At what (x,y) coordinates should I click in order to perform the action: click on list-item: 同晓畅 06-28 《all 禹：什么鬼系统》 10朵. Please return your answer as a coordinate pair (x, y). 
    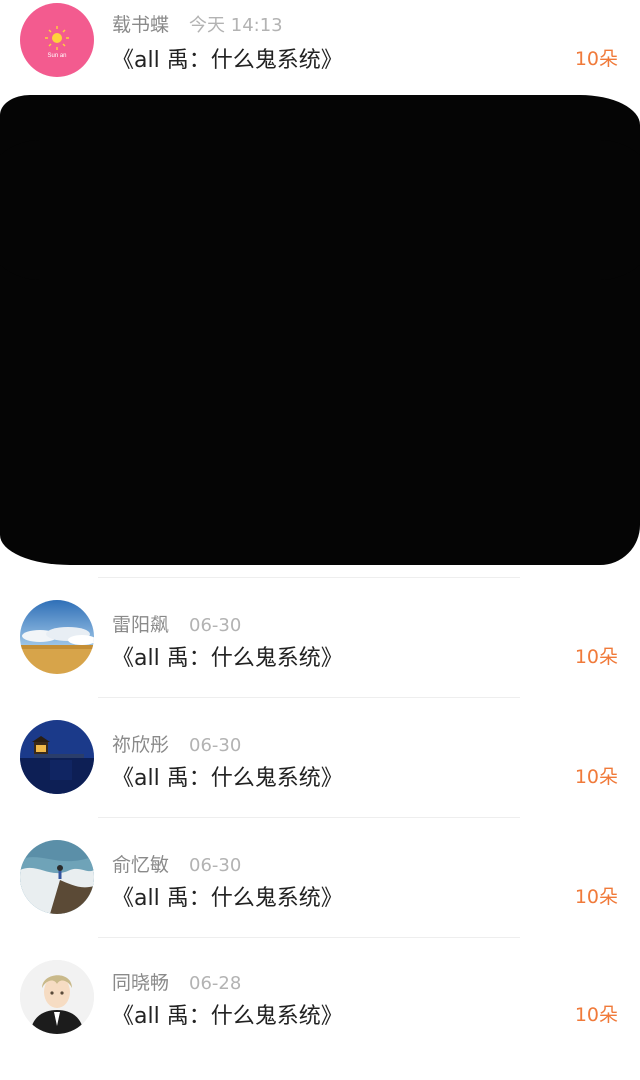
    Looking at the image, I should click on (320, 1020).